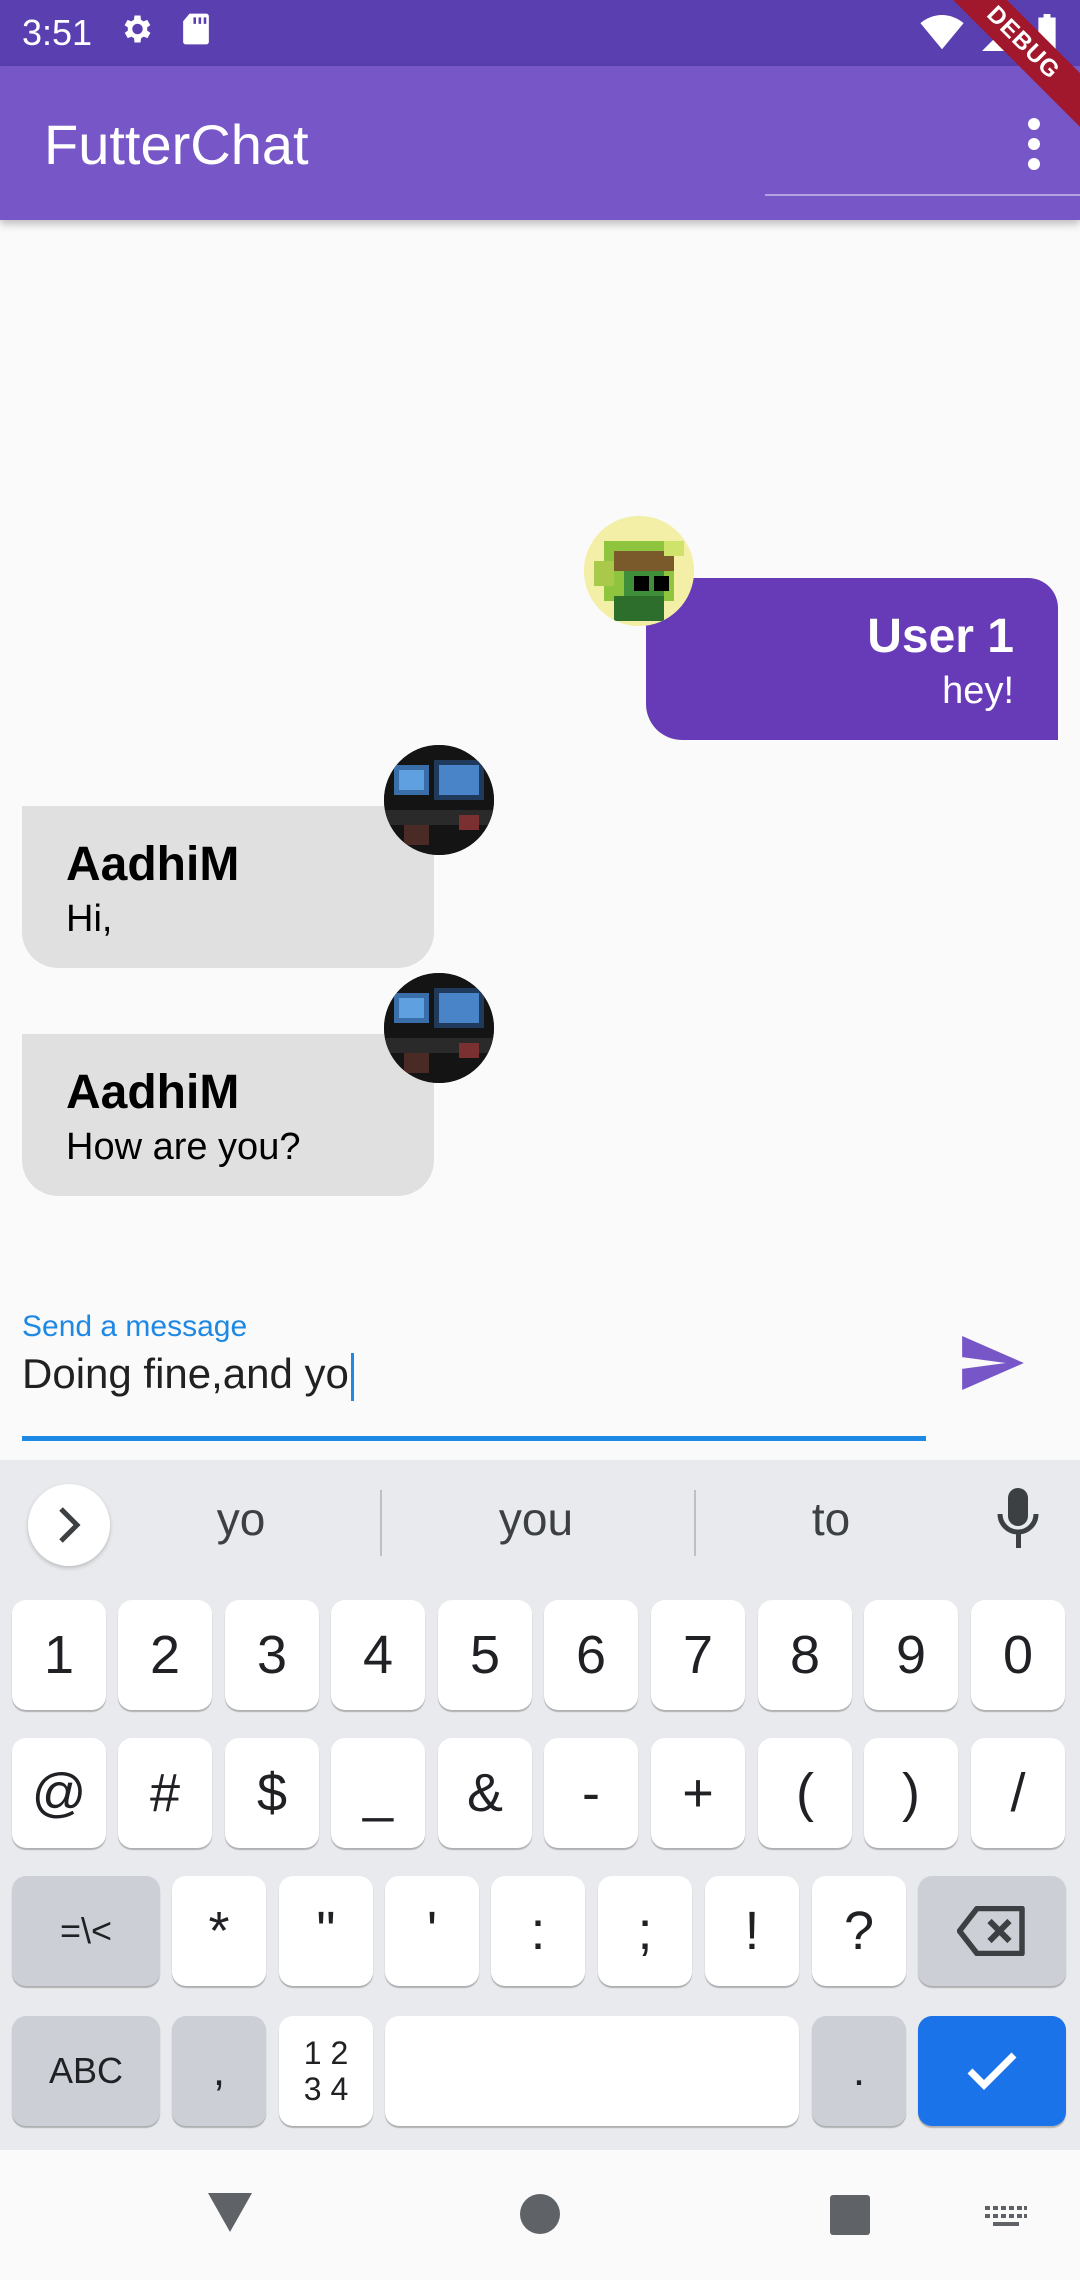  I want to click on backspace-key, so click(992, 1931).